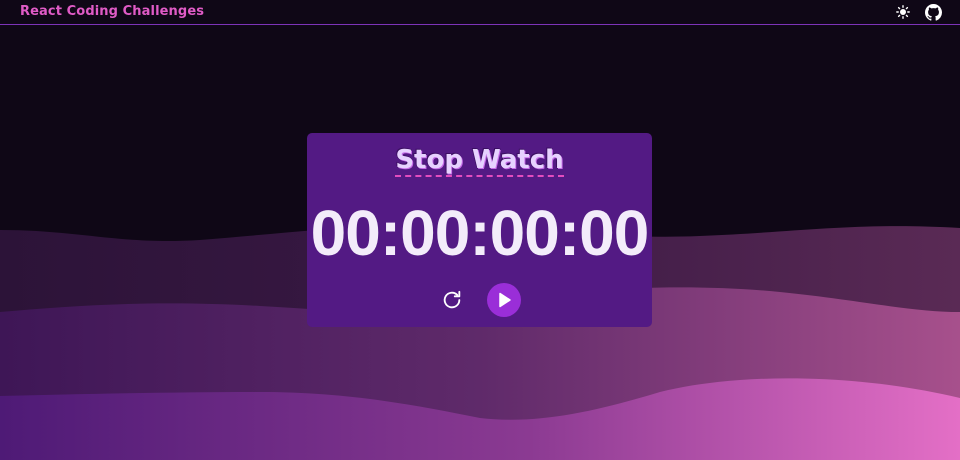 The height and width of the screenshot is (460, 960). I want to click on header-actions, so click(918, 12).